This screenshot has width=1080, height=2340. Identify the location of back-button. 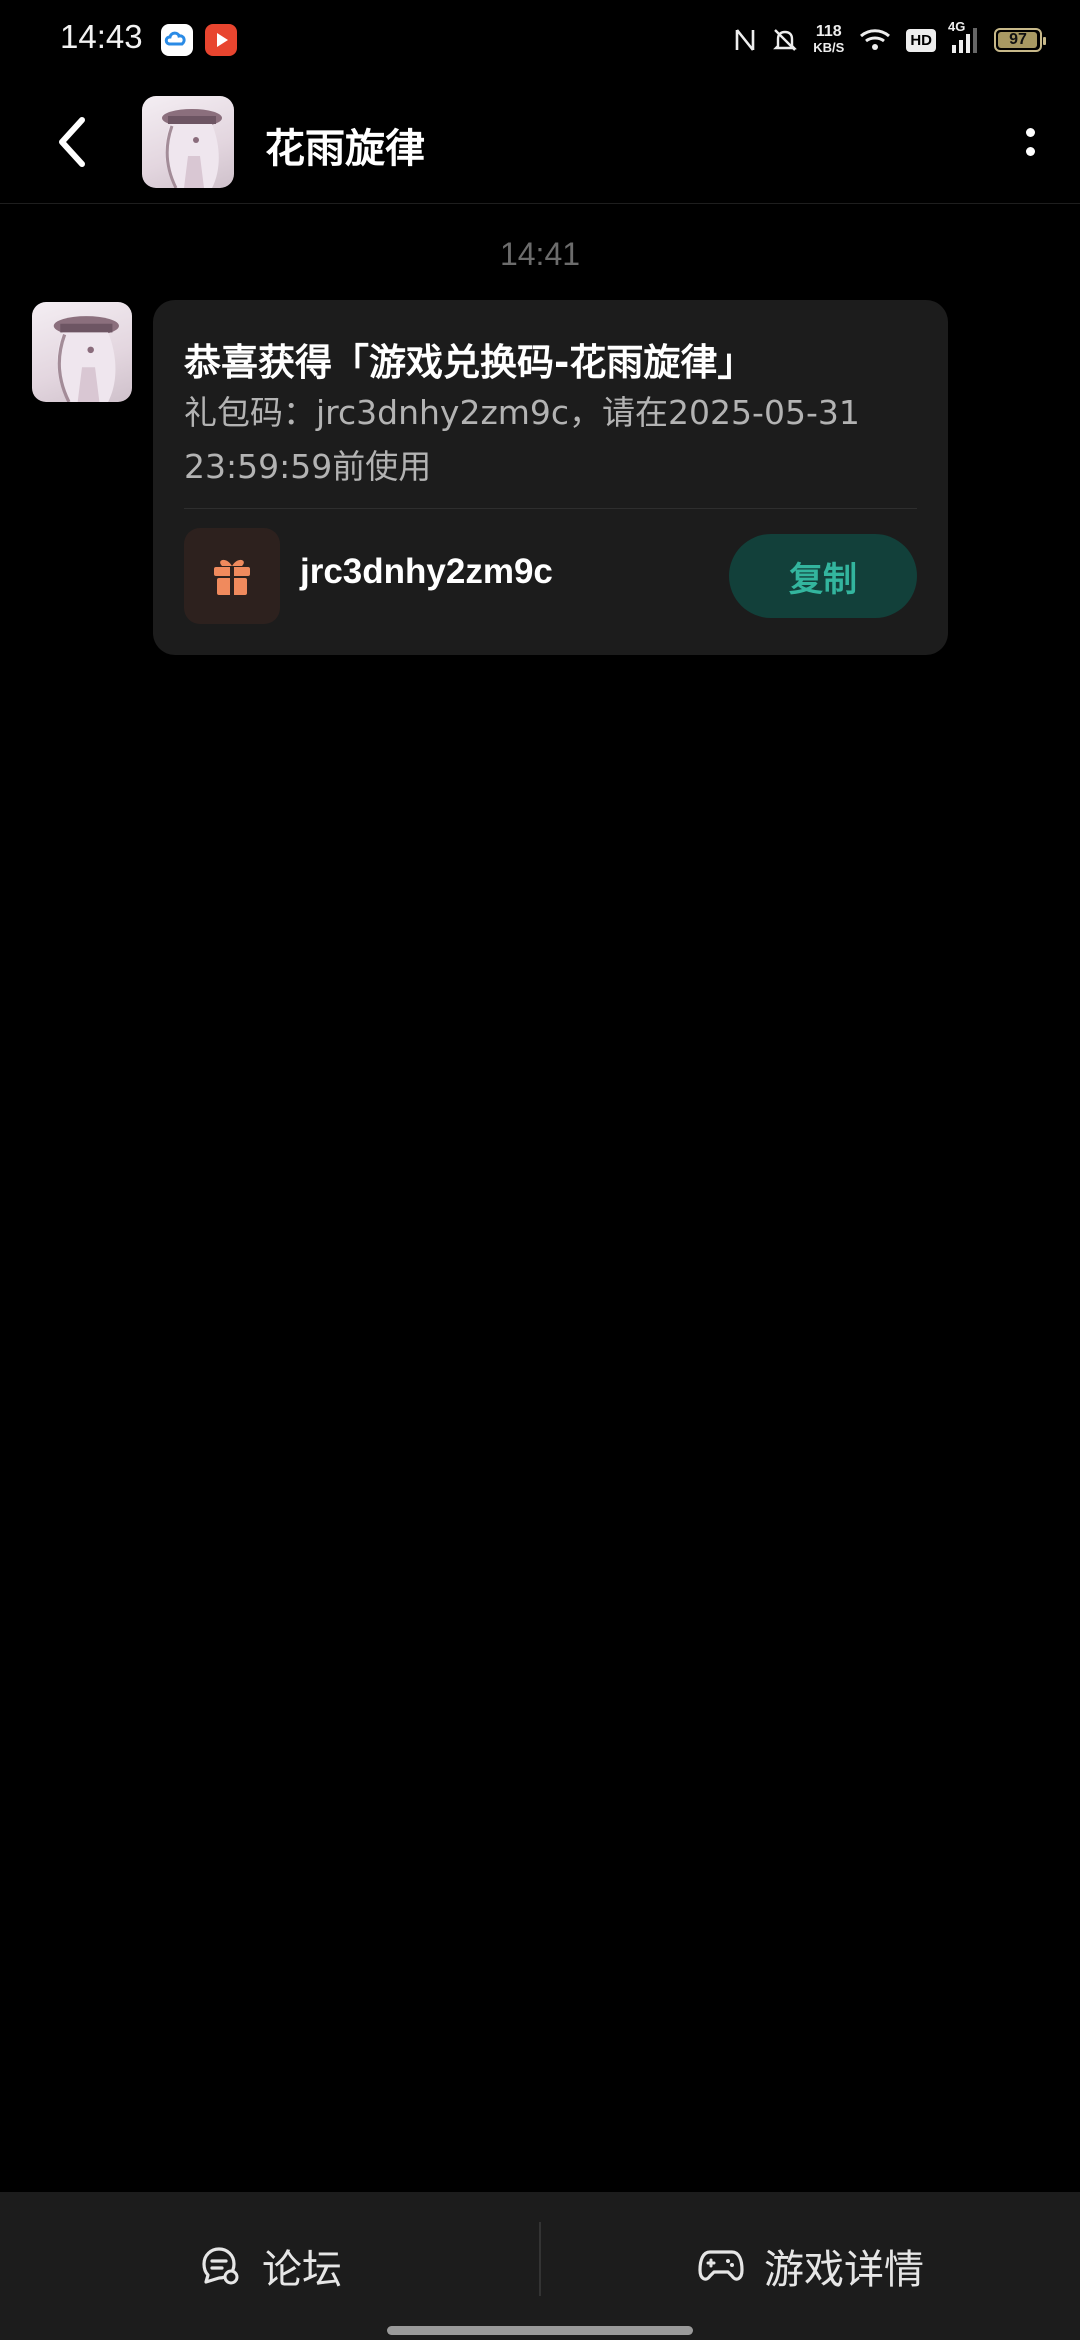
(72, 142).